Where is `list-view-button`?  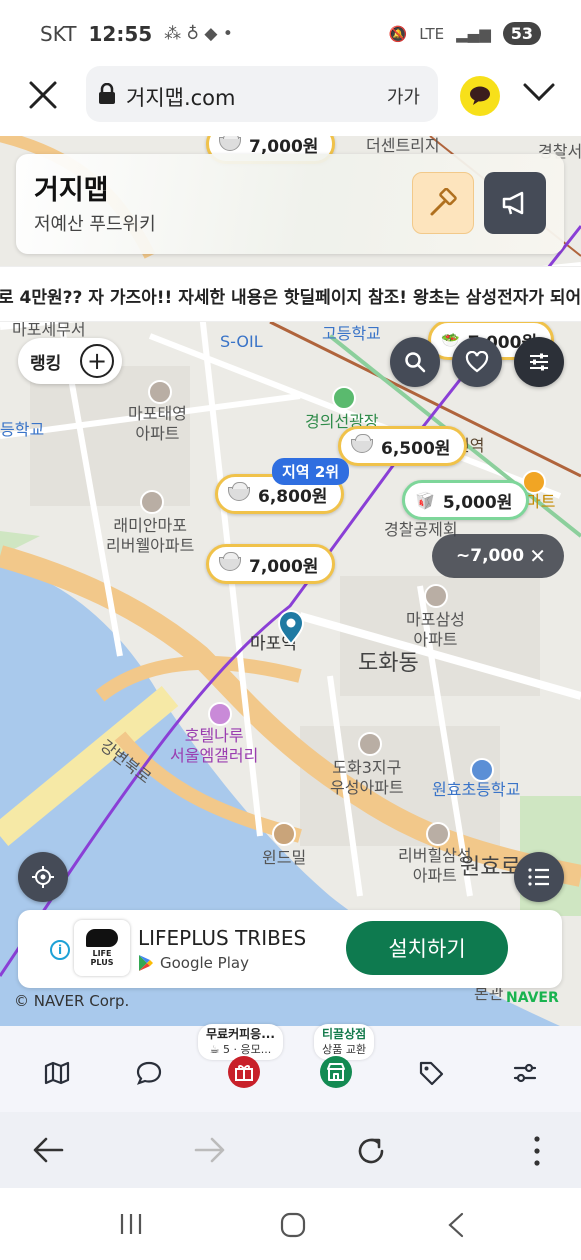 list-view-button is located at coordinates (539, 877).